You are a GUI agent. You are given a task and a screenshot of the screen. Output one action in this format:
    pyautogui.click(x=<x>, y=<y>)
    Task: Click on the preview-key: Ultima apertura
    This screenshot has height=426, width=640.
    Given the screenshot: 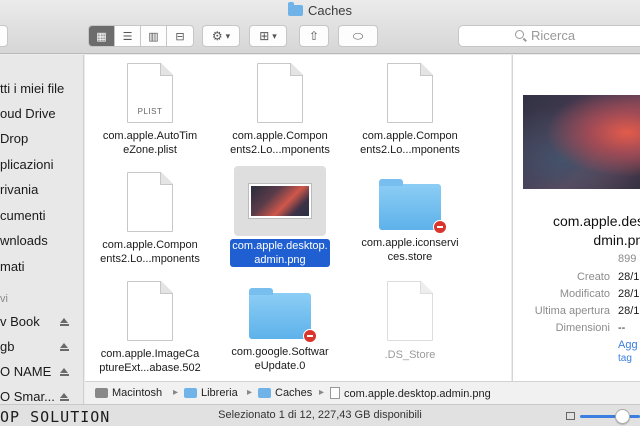 What is the action you would take?
    pyautogui.click(x=572, y=311)
    